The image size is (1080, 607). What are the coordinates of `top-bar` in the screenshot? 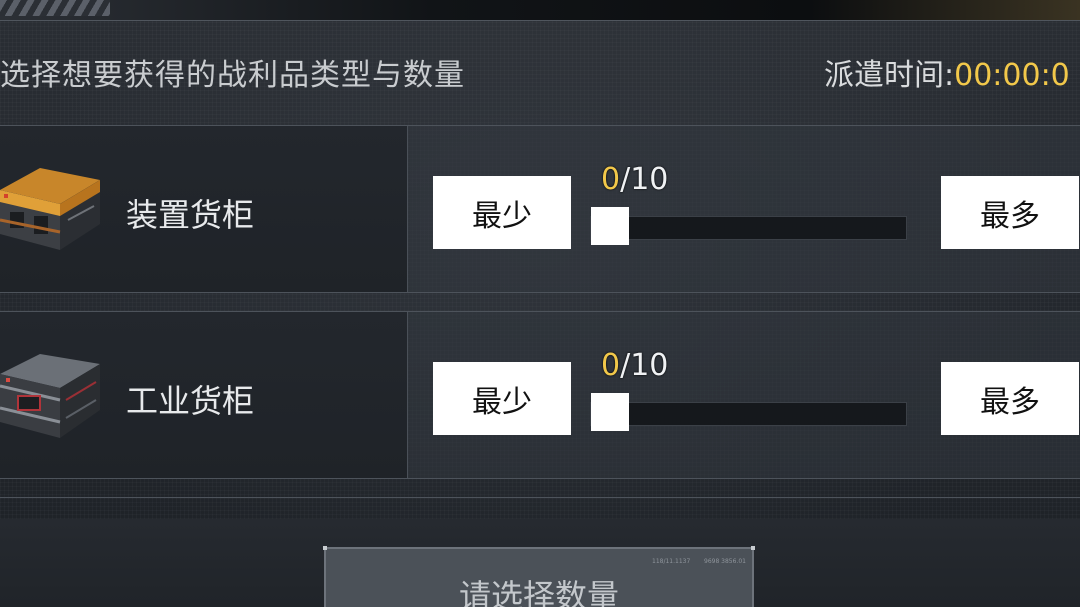 It's located at (540, 10).